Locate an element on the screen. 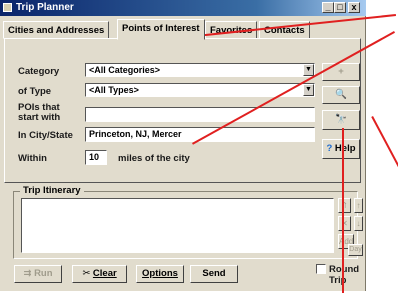 This screenshot has height=293, width=398. help-question-icon: ? is located at coordinates (329, 148).